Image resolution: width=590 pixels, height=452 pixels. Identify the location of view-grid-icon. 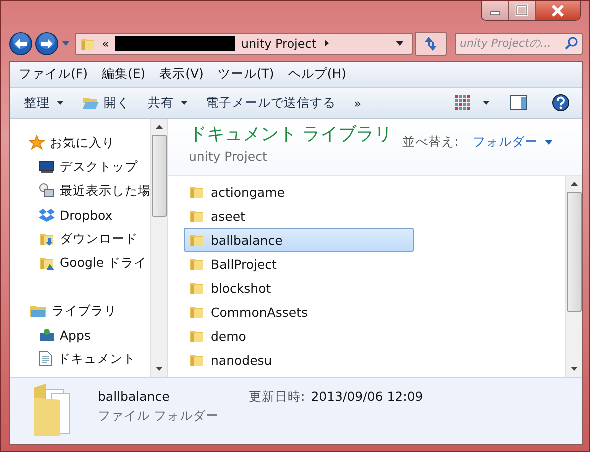
(463, 103).